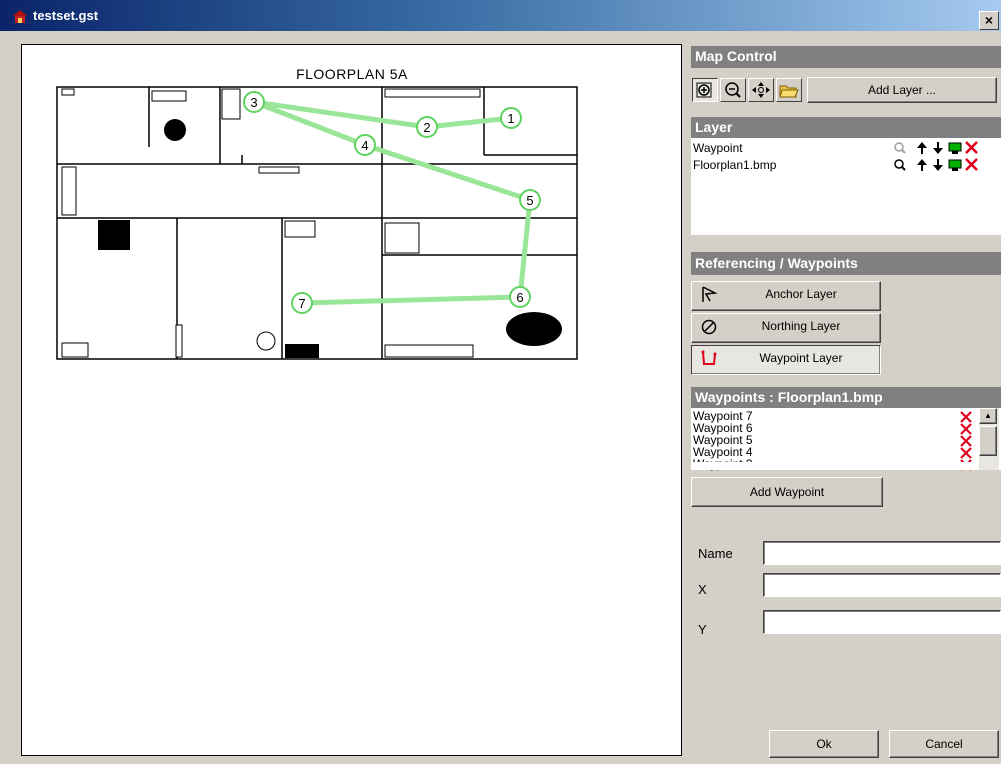 The width and height of the screenshot is (1001, 764). What do you see at coordinates (66, 15) in the screenshot?
I see `window-title: testset.gst` at bounding box center [66, 15].